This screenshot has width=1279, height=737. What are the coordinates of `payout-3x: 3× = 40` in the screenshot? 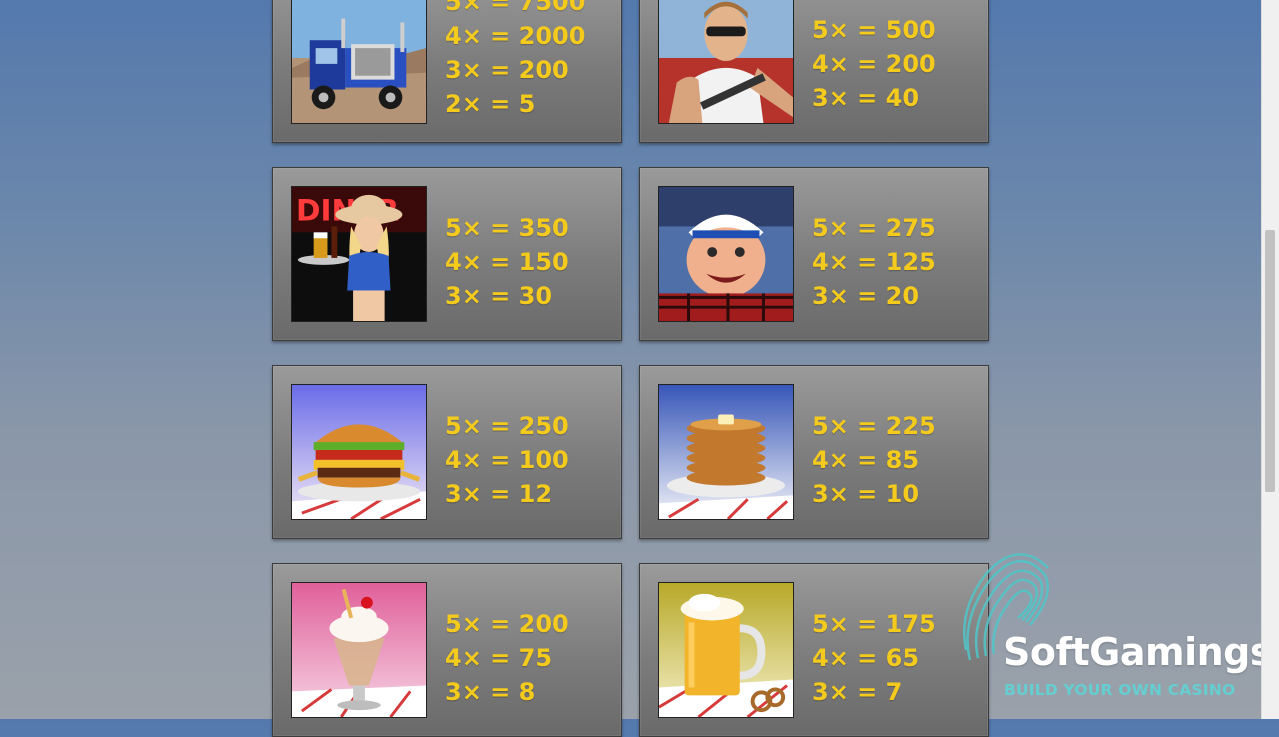 It's located at (866, 98).